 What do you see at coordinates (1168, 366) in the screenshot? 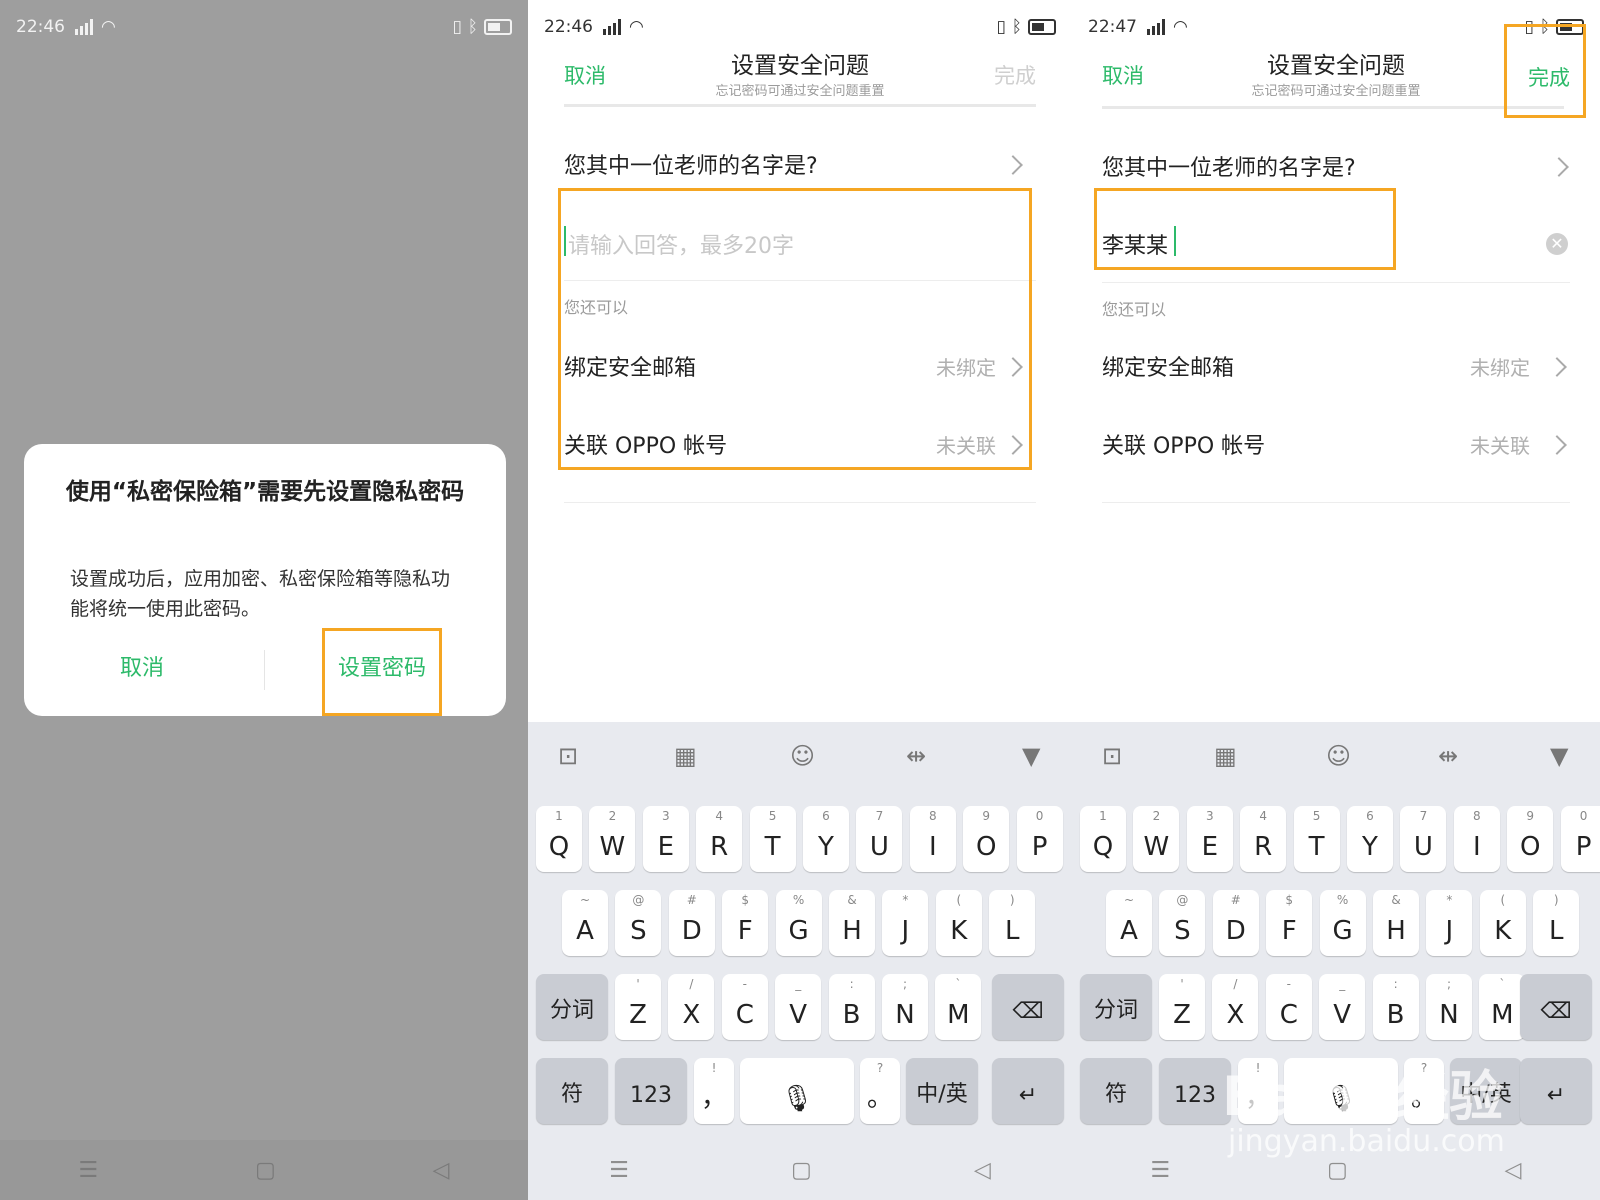
I see `bind-email-item: 绑定安全邮箱` at bounding box center [1168, 366].